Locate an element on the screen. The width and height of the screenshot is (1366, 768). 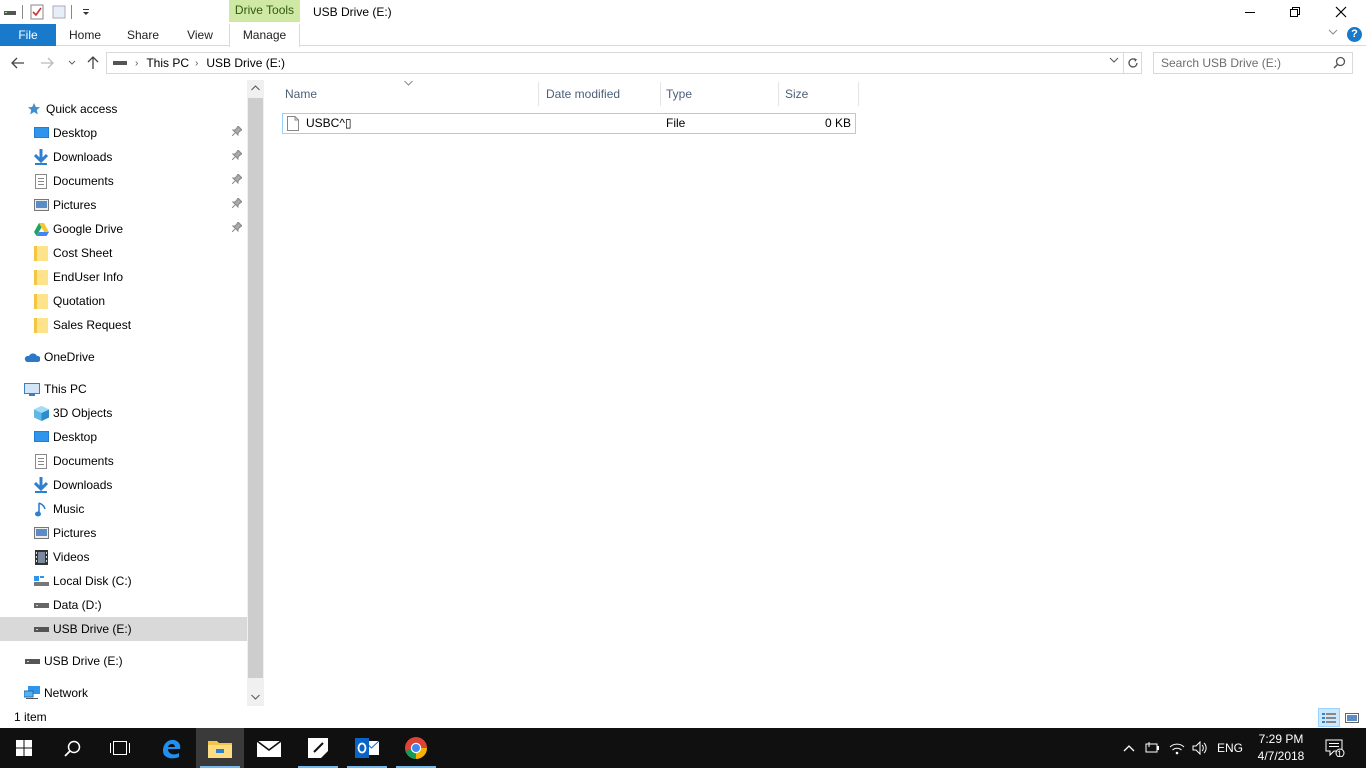
status-bar: 1 item is located at coordinates (683, 717).